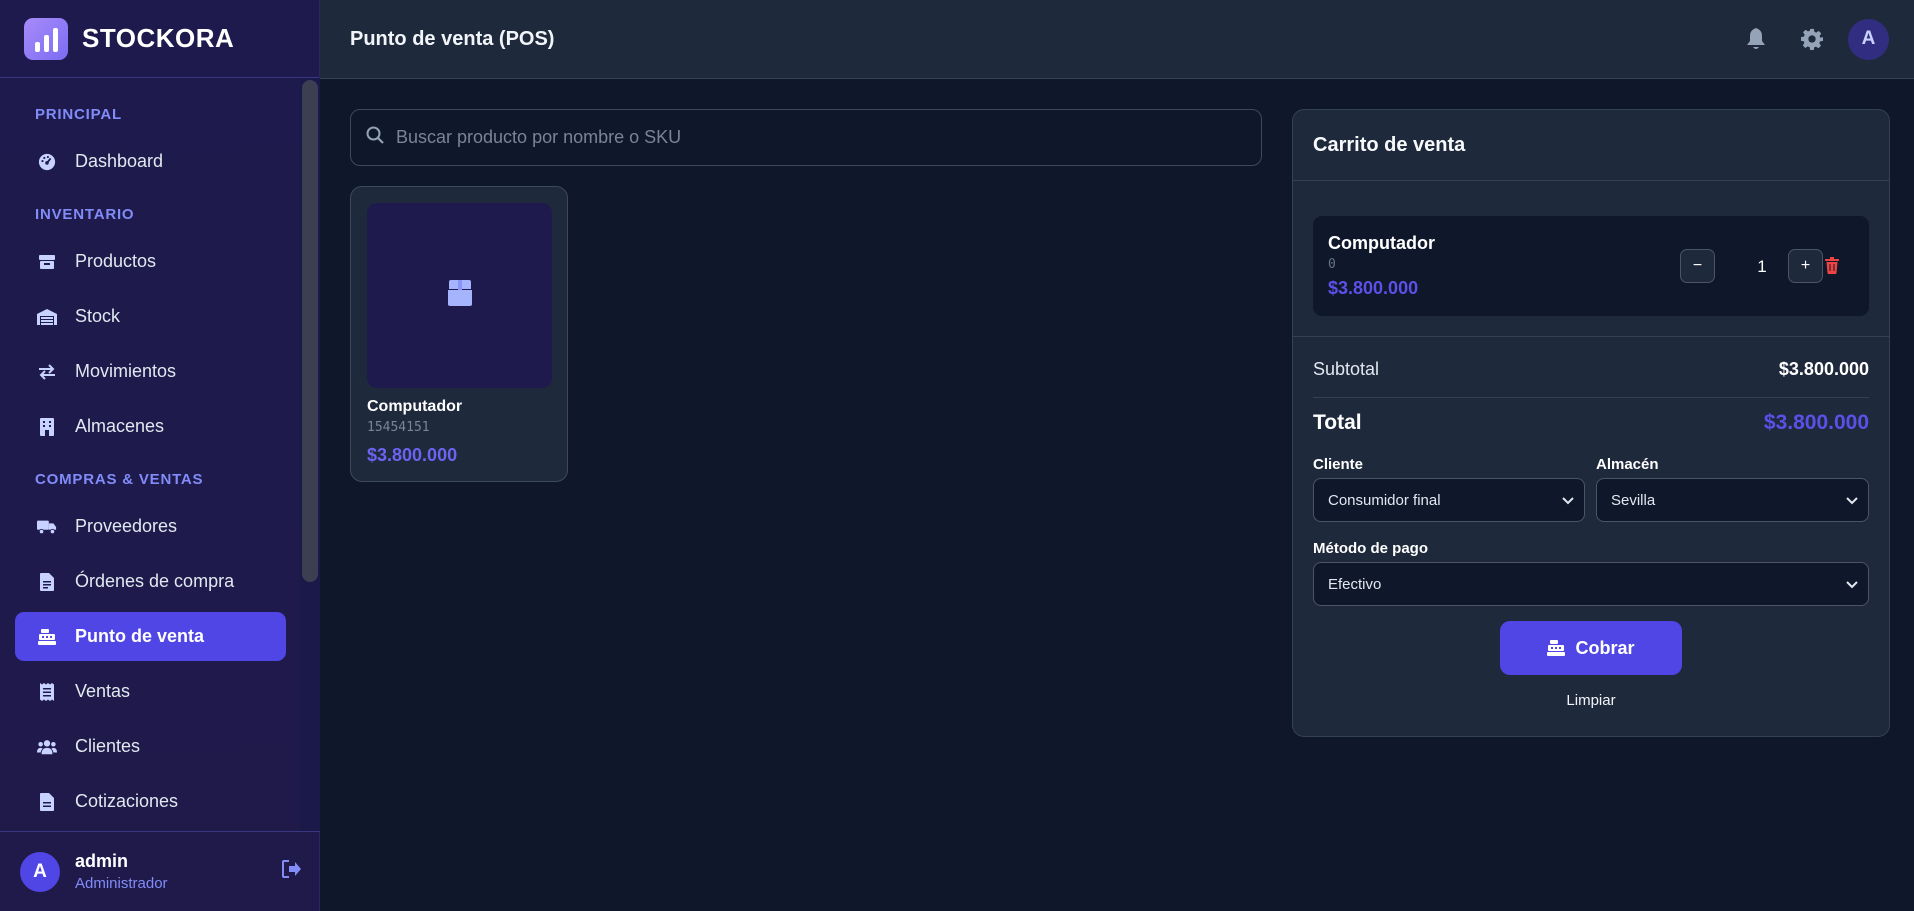  I want to click on sidebar-item-proveedores: Proveedores, so click(150, 526).